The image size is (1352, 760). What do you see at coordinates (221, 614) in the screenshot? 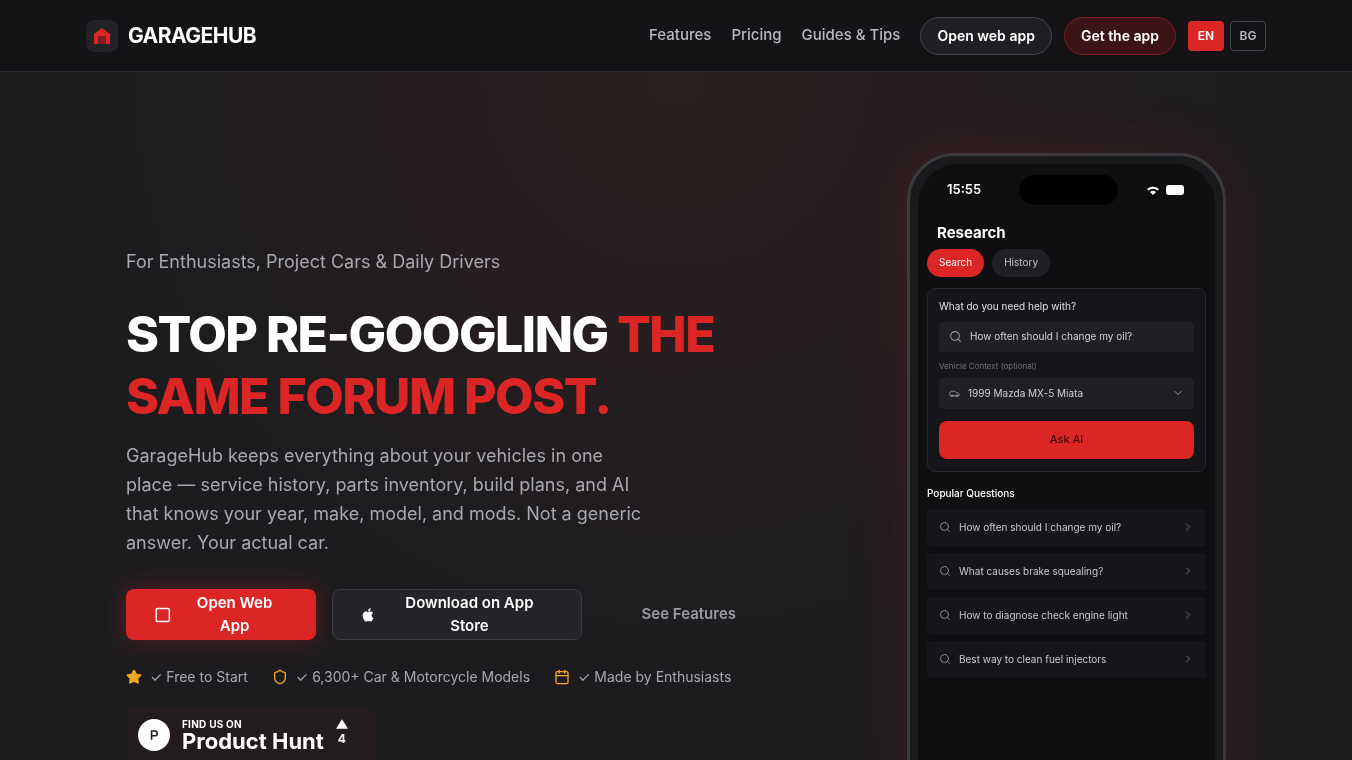
I see `open-web-app-button: Open Web App` at bounding box center [221, 614].